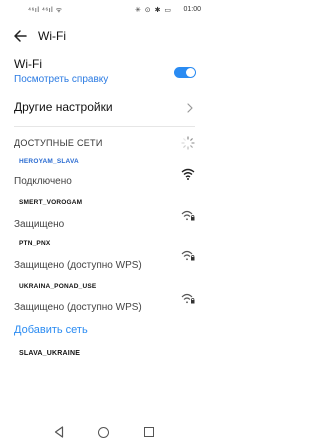 Image resolution: width=320 pixels, height=448 pixels. What do you see at coordinates (104, 73) in the screenshot?
I see `wifi-toggle-row: Wi-Fi Посмотреть справку` at bounding box center [104, 73].